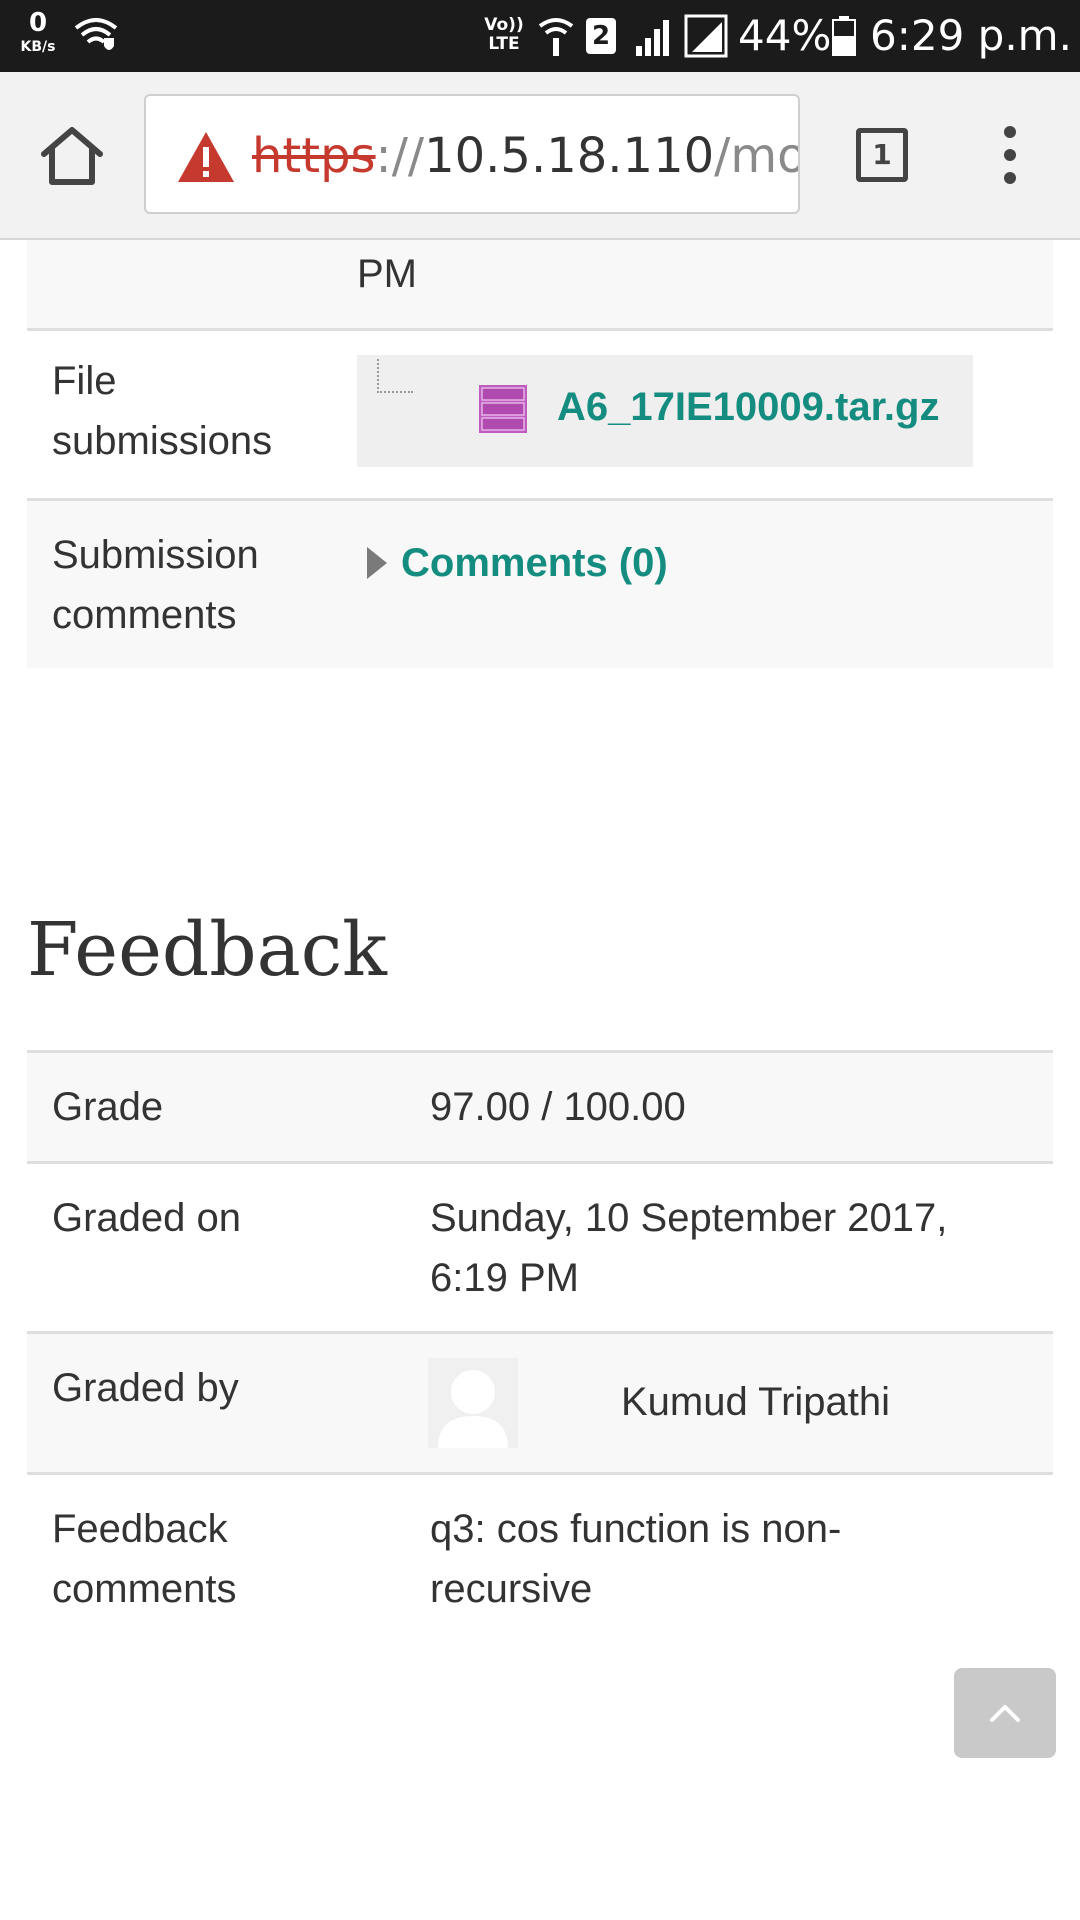 This screenshot has height=1920, width=1080. I want to click on tab-switcher-icon: 1, so click(882, 155).